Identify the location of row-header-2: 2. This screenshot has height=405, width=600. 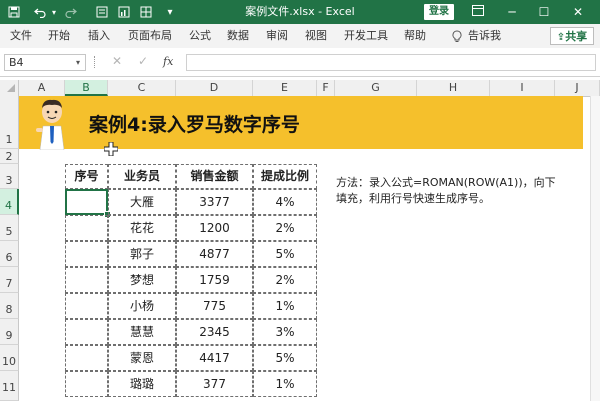
(9, 156).